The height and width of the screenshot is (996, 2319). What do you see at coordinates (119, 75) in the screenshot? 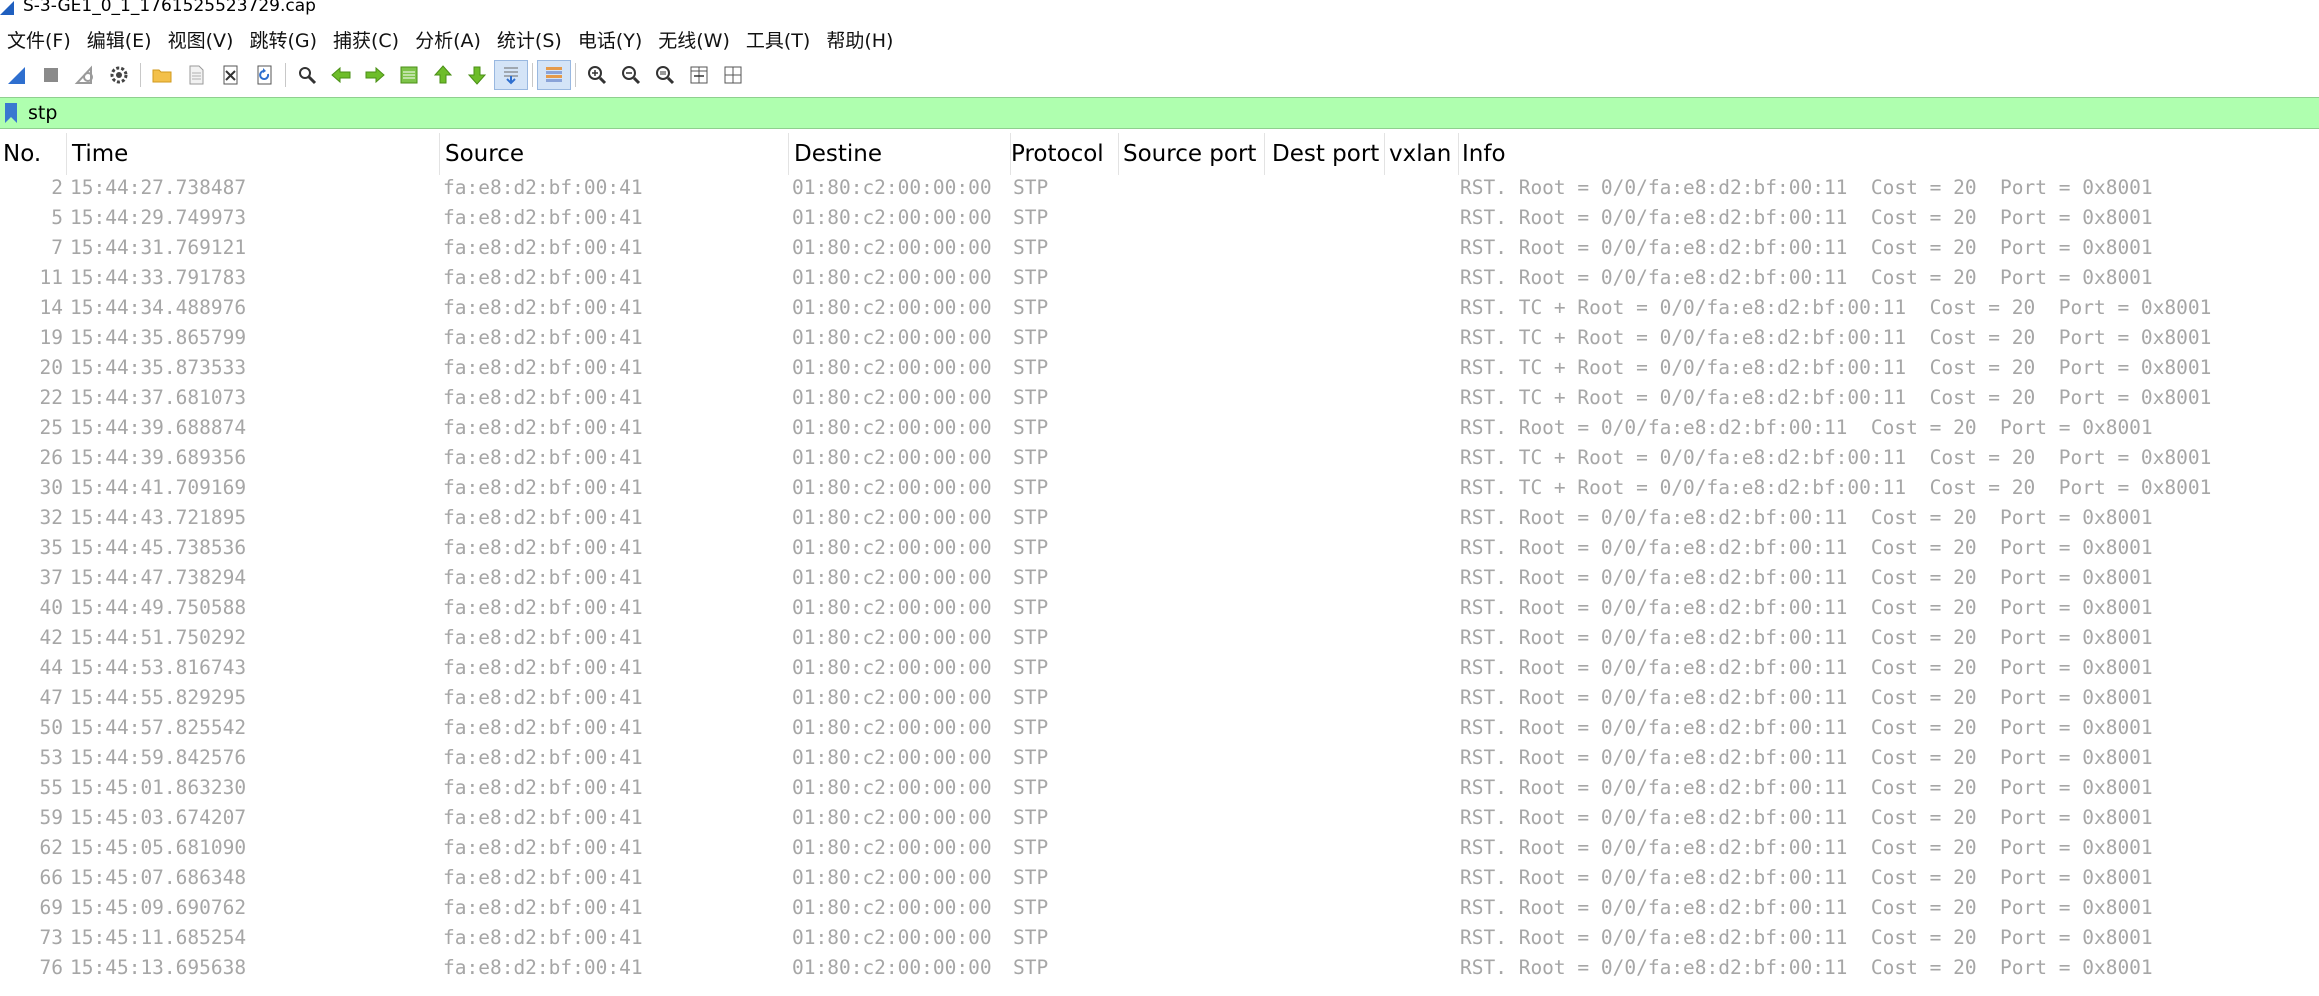
I see `capture-options-gear-icon` at bounding box center [119, 75].